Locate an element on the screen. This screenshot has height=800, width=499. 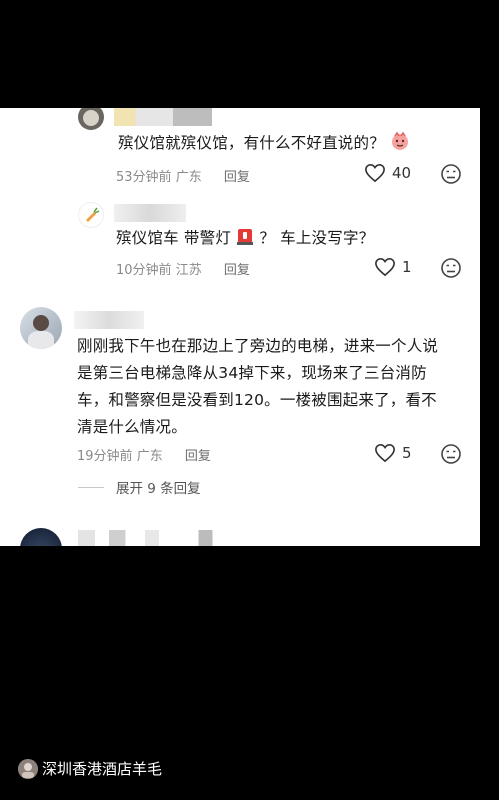
comment-text: 殡仪馆车 带警灯 ？ 车上没写字？ is located at coordinates (245, 240).